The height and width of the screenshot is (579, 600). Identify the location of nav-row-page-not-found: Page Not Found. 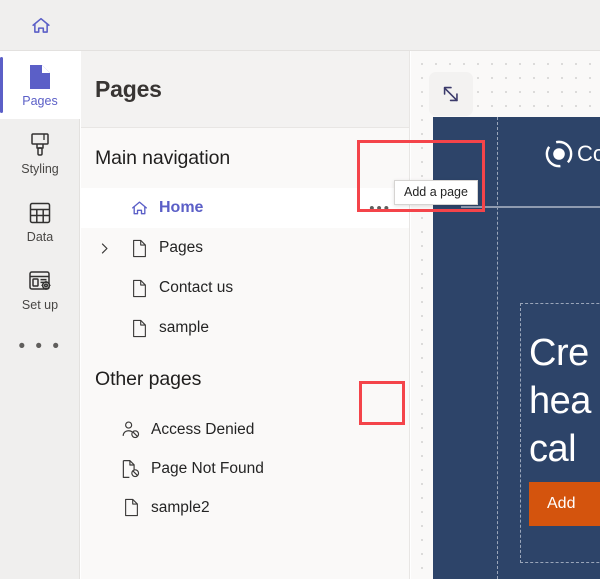
(245, 468).